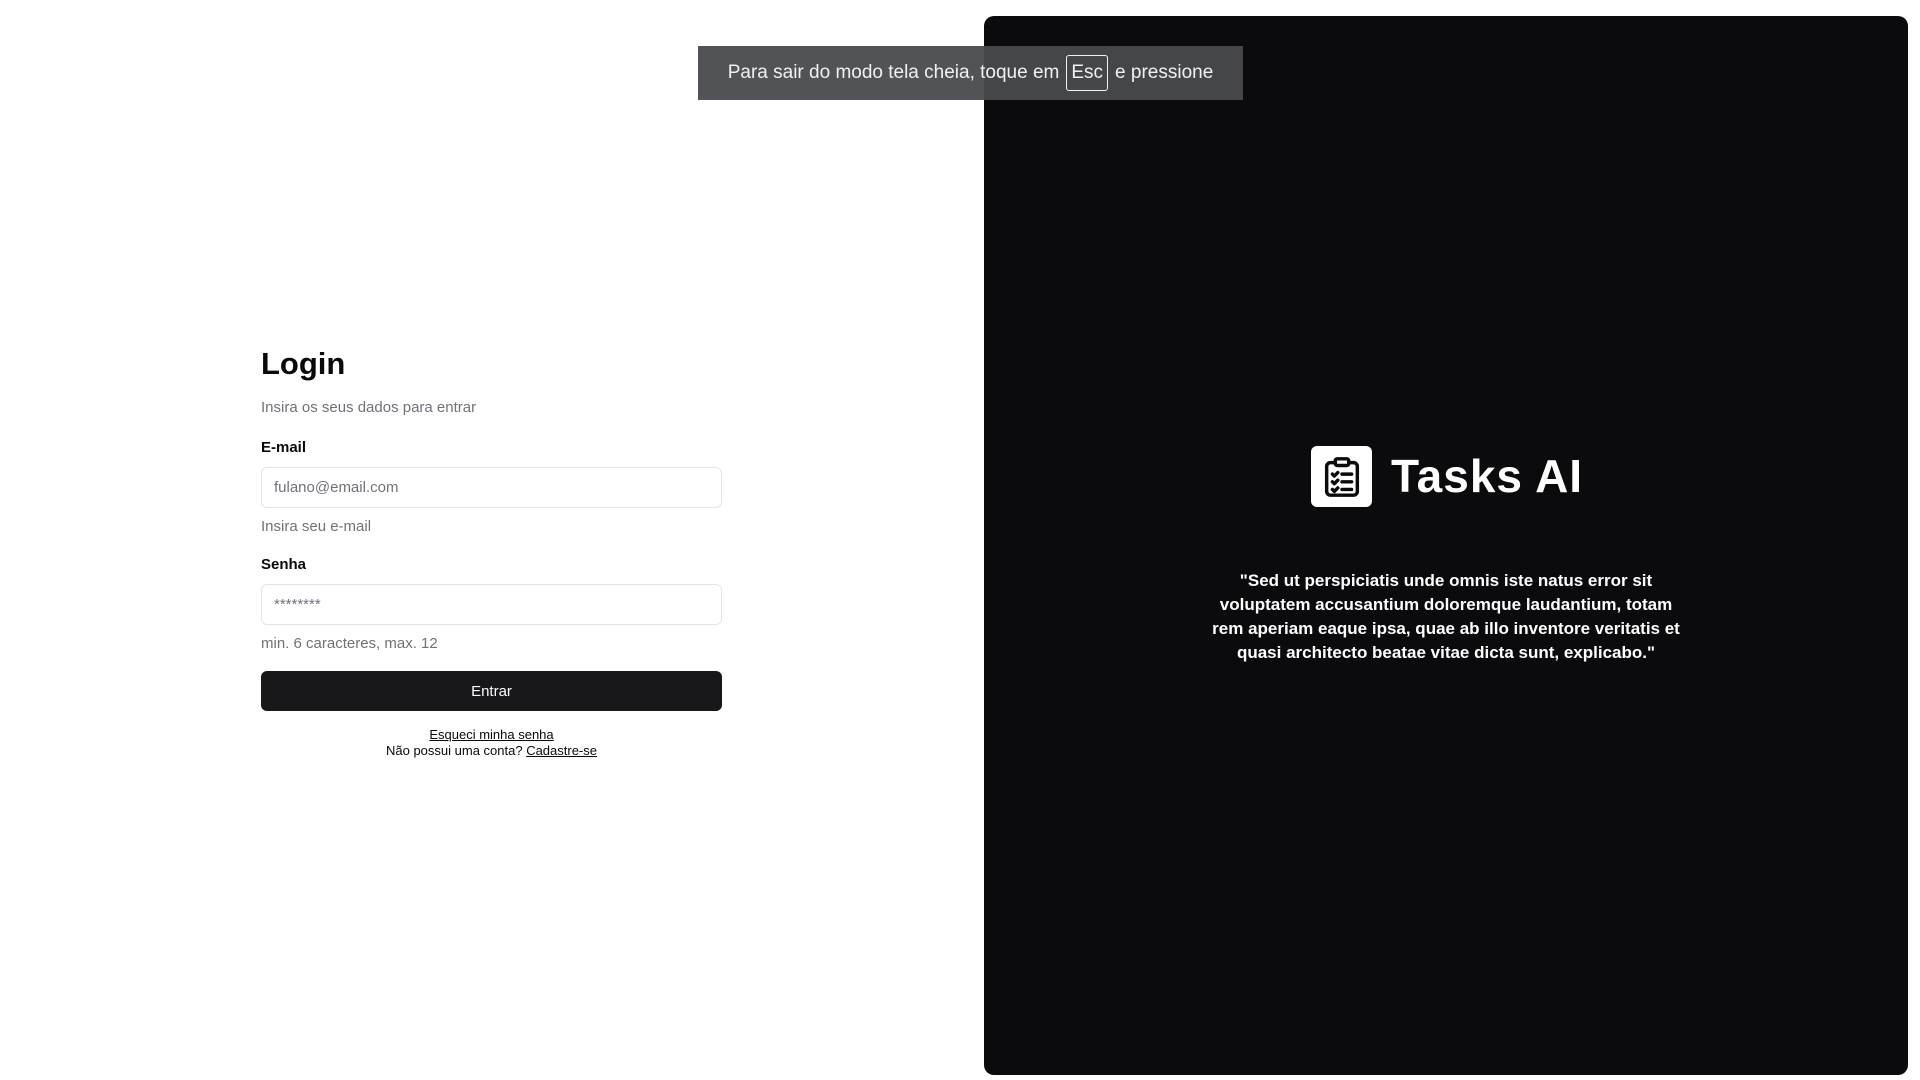  What do you see at coordinates (1164, 72) in the screenshot?
I see `toast-text-after: e pressione` at bounding box center [1164, 72].